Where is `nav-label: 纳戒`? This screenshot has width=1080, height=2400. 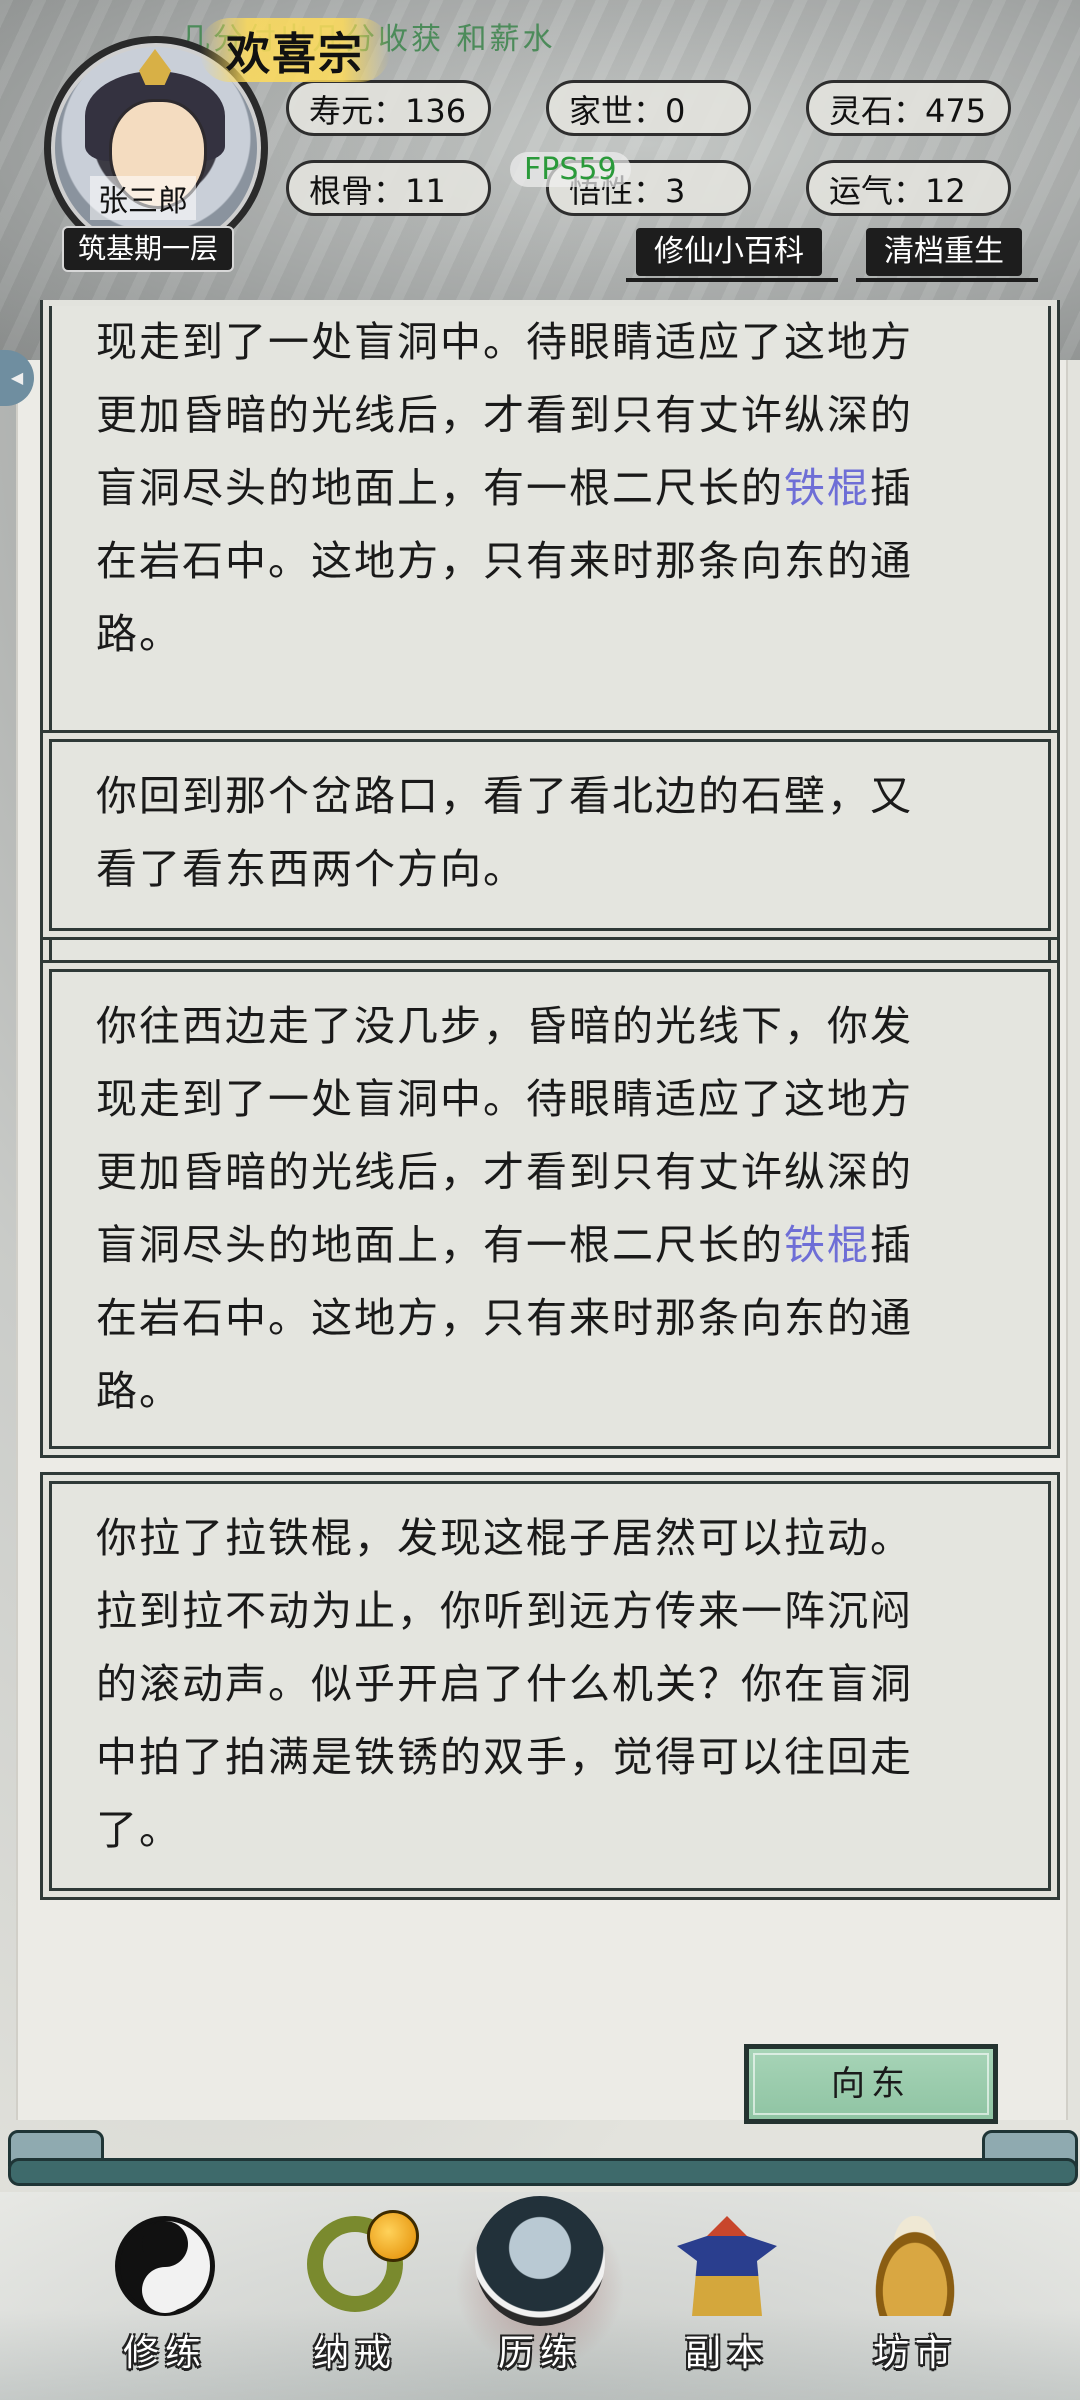
nav-label: 纳戒 is located at coordinates (354, 2353).